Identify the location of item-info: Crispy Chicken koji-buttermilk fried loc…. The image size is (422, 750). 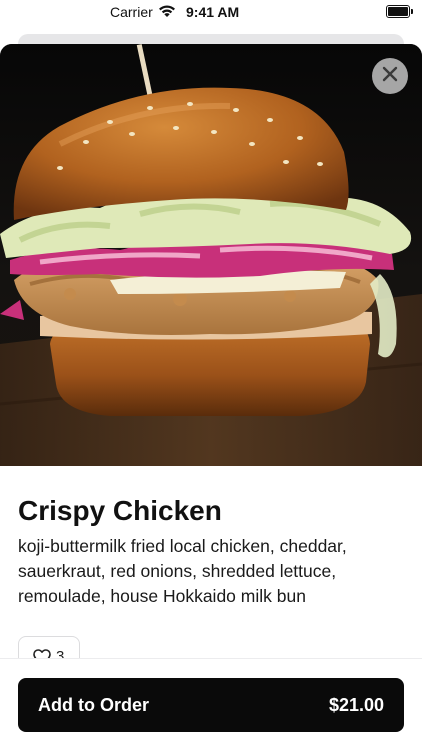
(211, 551).